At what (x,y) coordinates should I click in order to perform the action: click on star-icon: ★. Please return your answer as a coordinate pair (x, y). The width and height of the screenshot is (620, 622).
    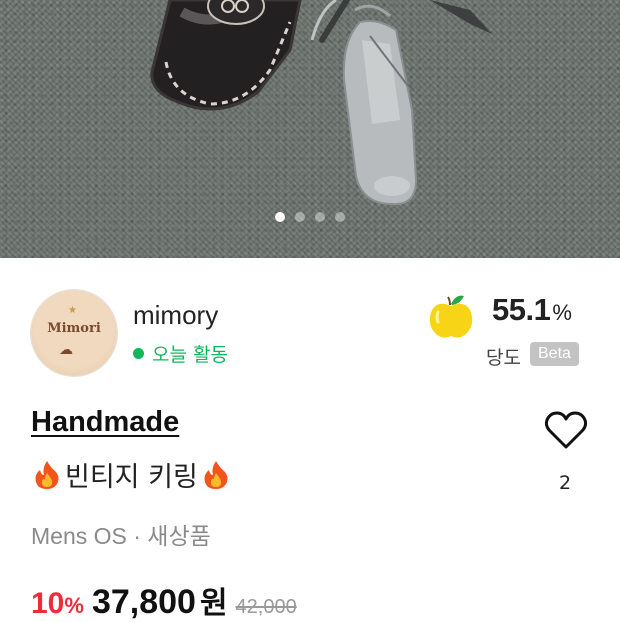
    Looking at the image, I should click on (72, 310).